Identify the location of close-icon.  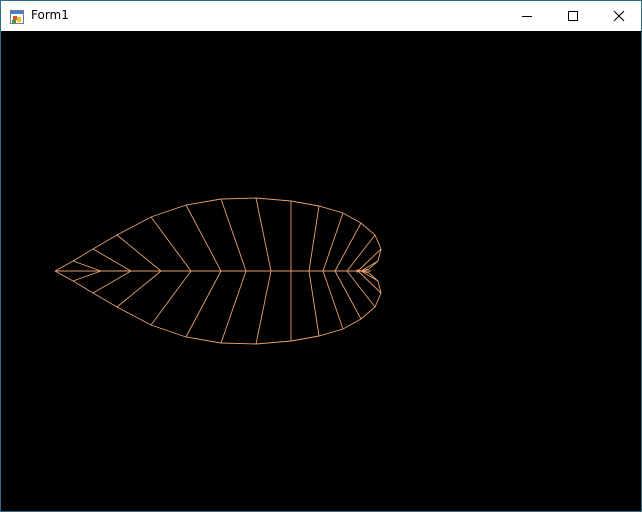
(619, 16).